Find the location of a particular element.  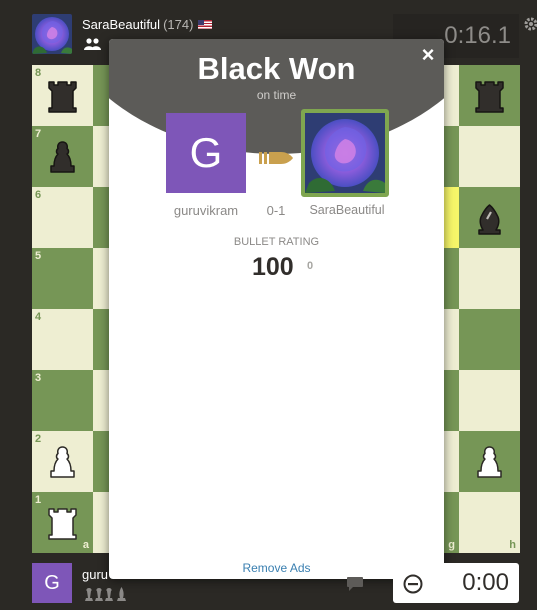

white-player-name: guruvikram is located at coordinates (206, 210).